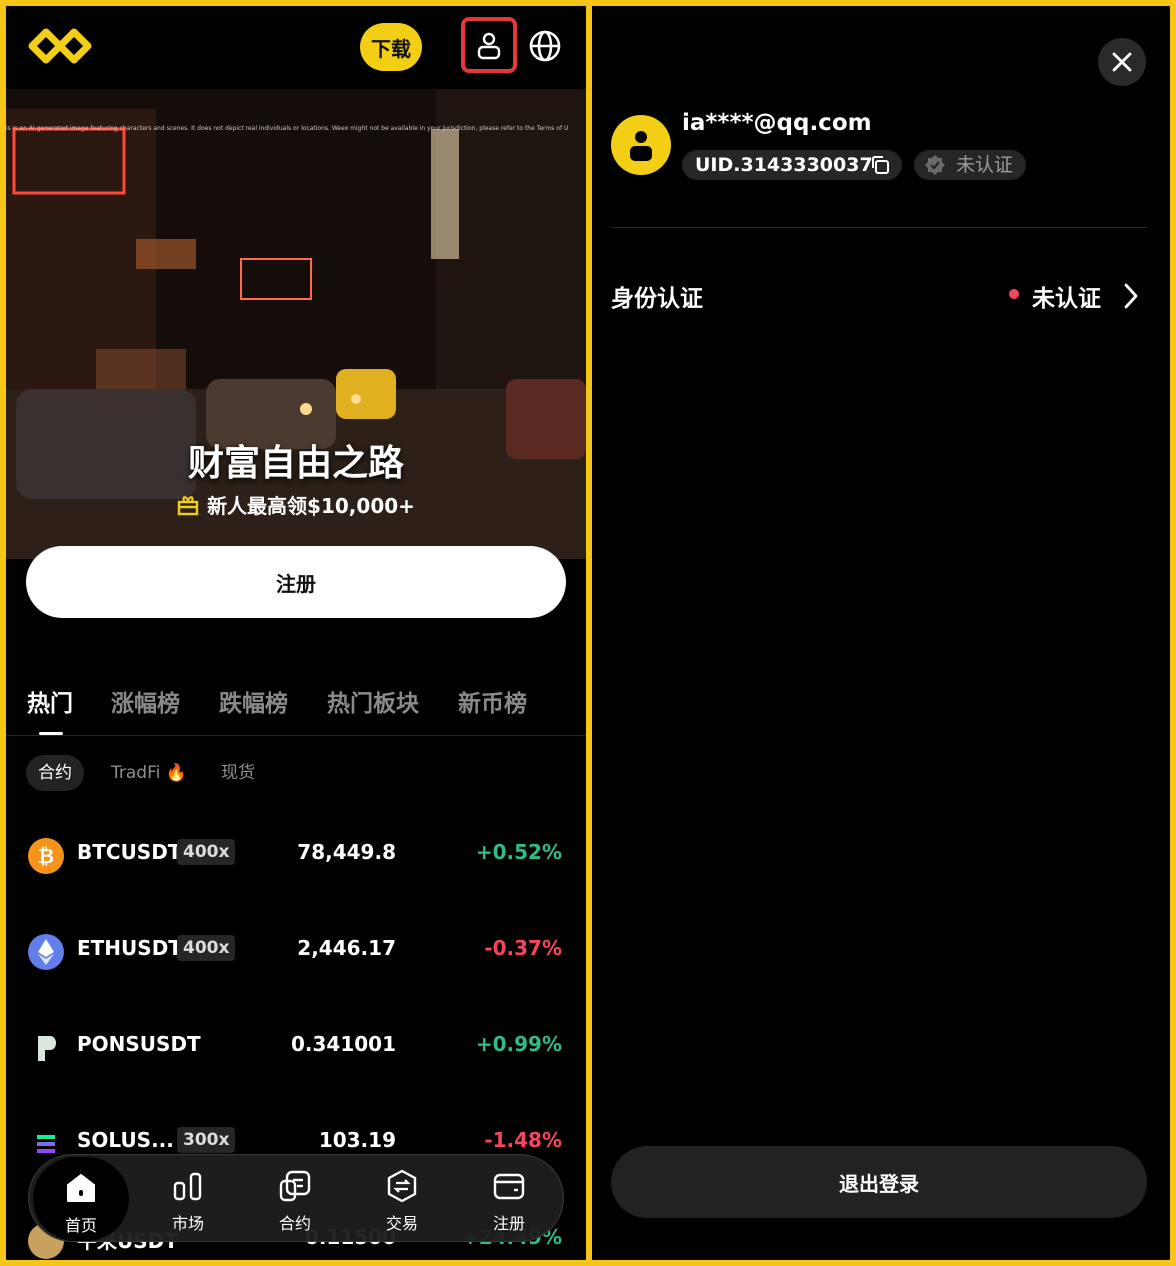 The height and width of the screenshot is (1266, 1176). What do you see at coordinates (346, 948) in the screenshot?
I see `market-price: 2,446.17` at bounding box center [346, 948].